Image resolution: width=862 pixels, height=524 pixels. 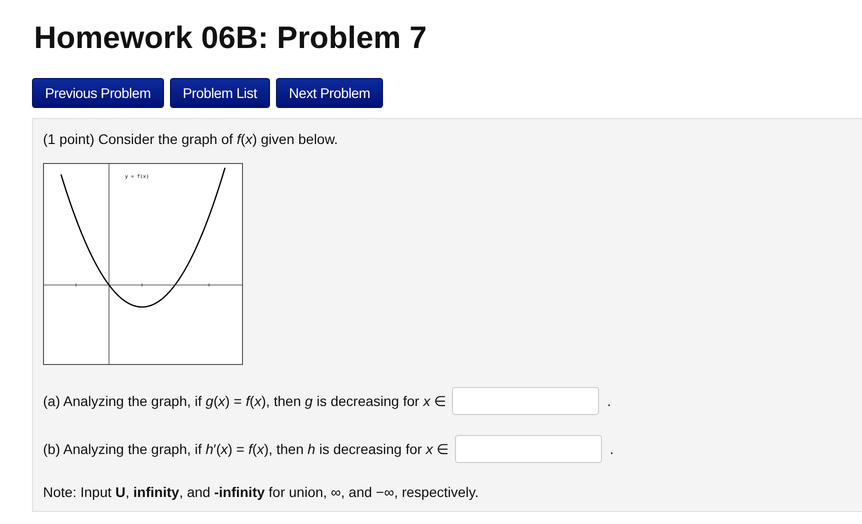 What do you see at coordinates (98, 93) in the screenshot?
I see `nav-button: Previous Problem` at bounding box center [98, 93].